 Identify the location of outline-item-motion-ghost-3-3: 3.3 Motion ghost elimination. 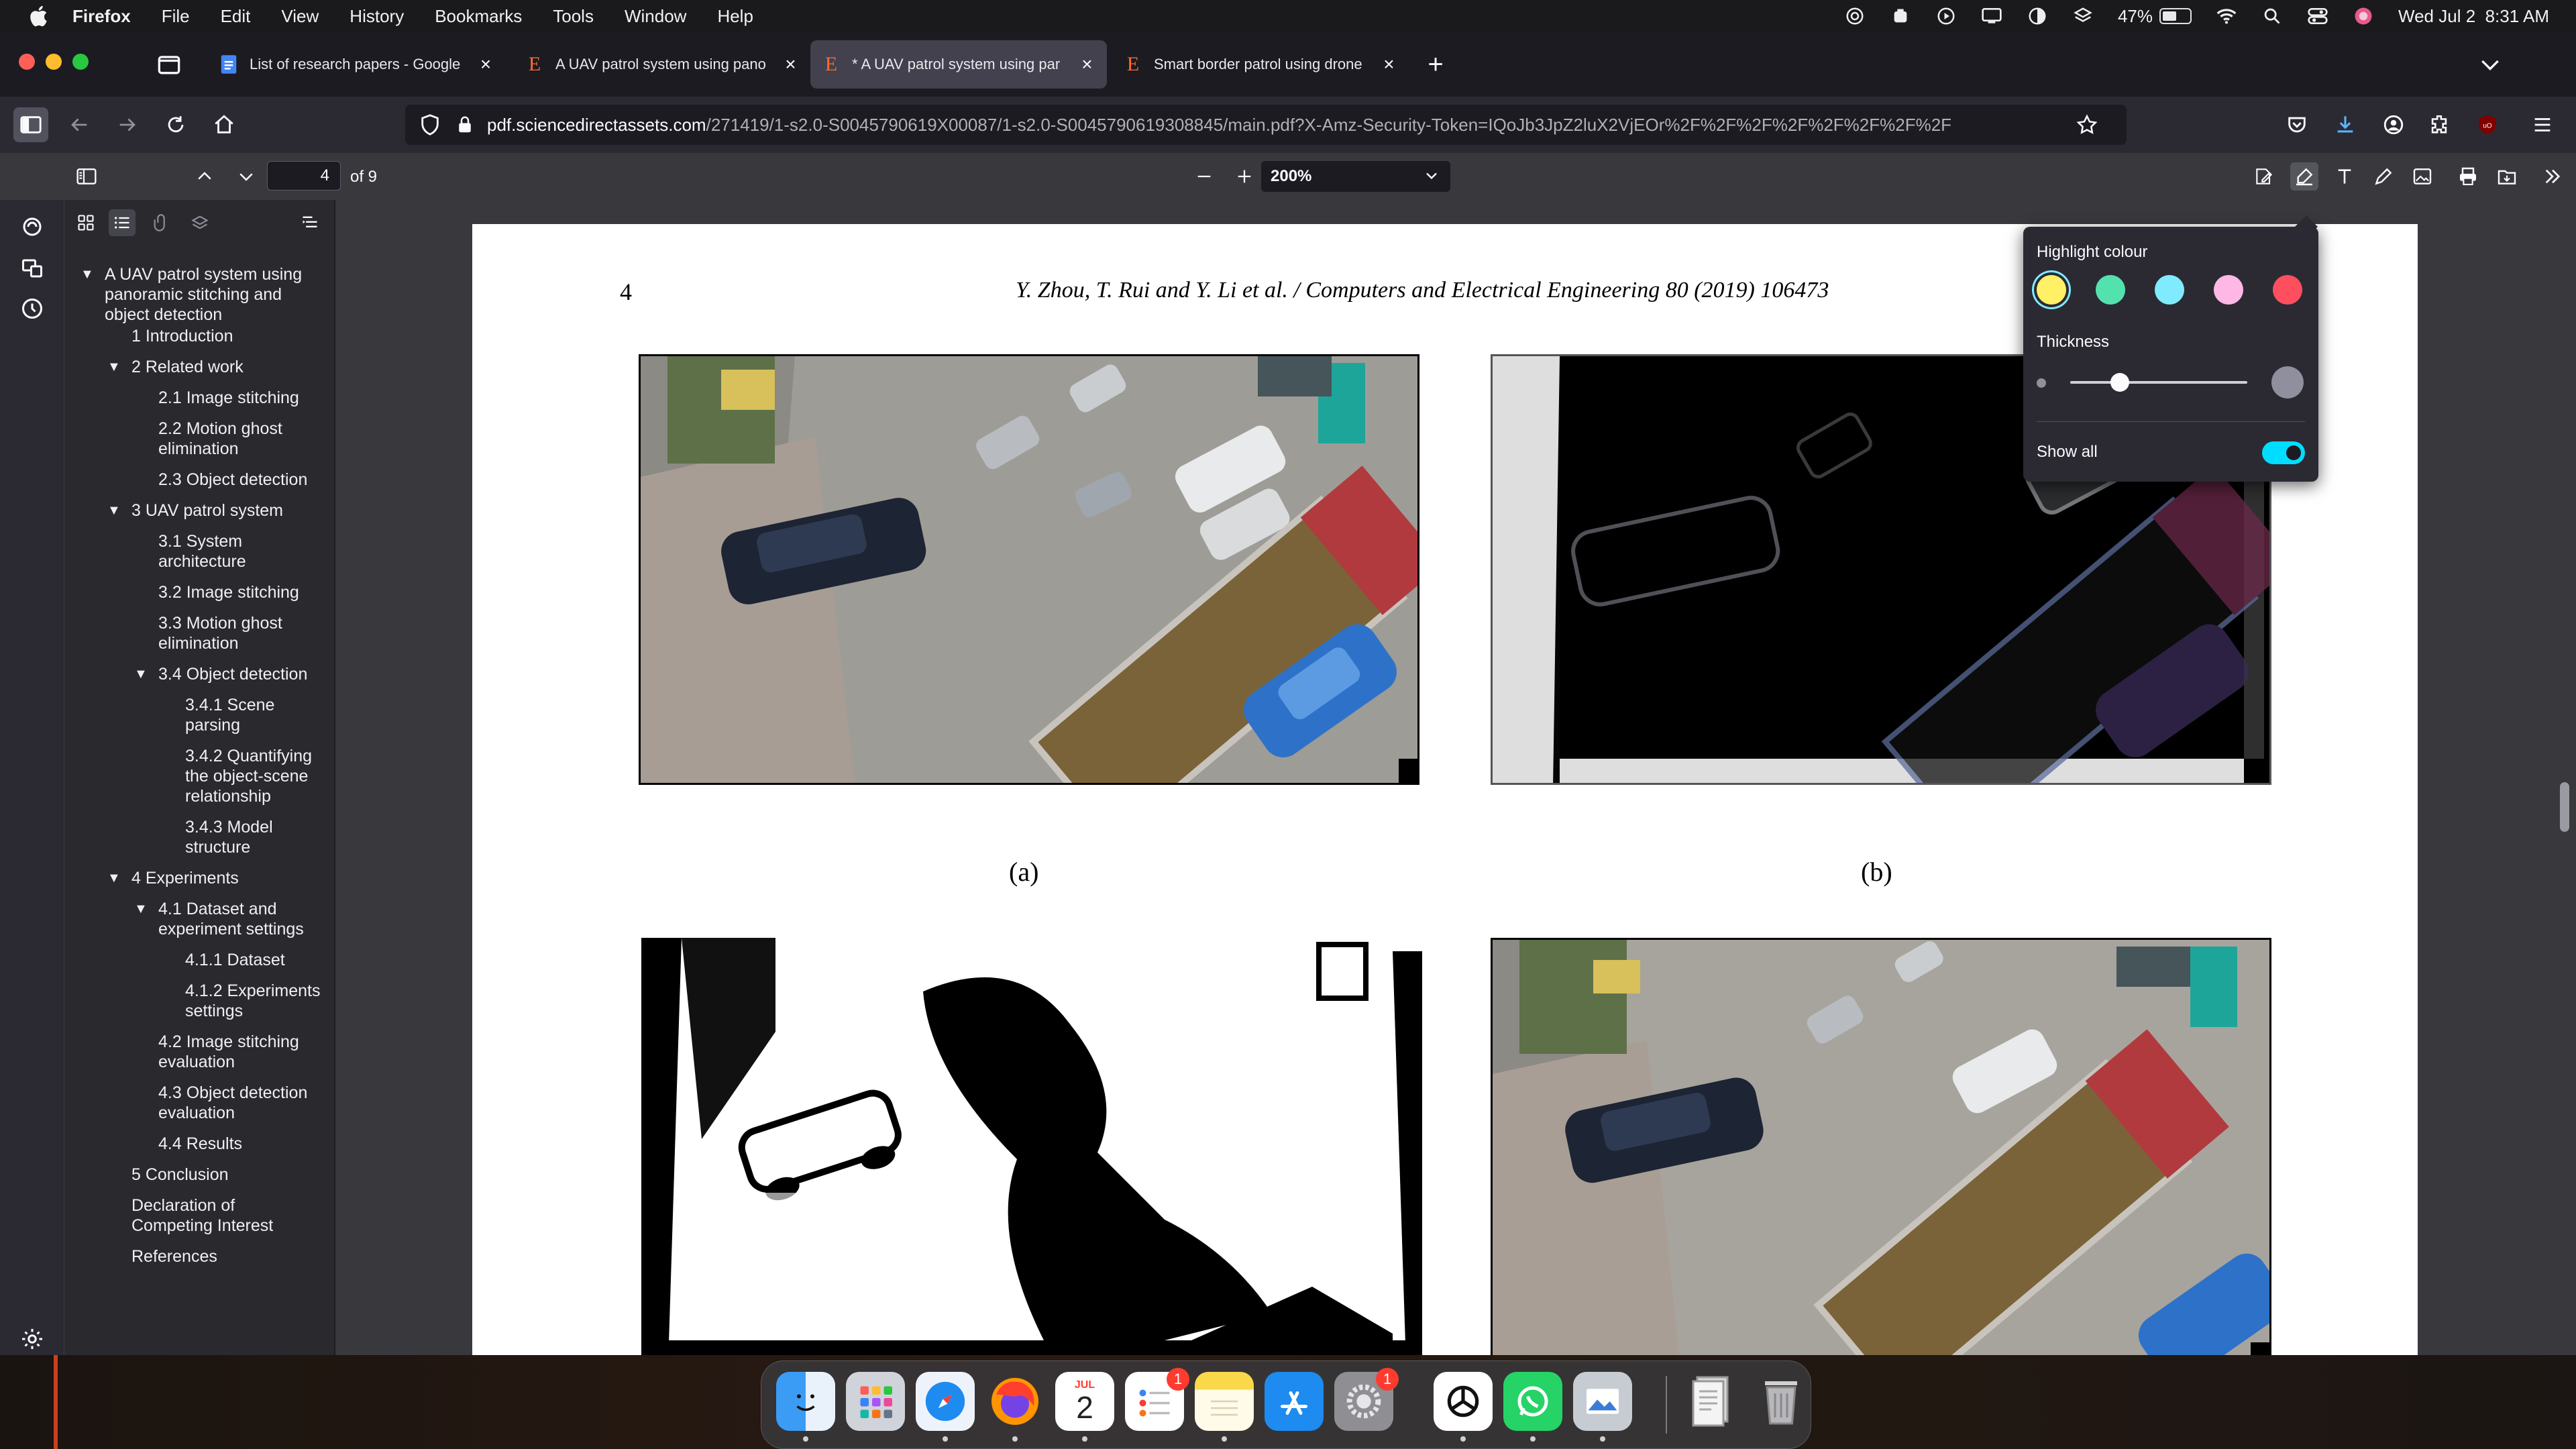
(235, 633).